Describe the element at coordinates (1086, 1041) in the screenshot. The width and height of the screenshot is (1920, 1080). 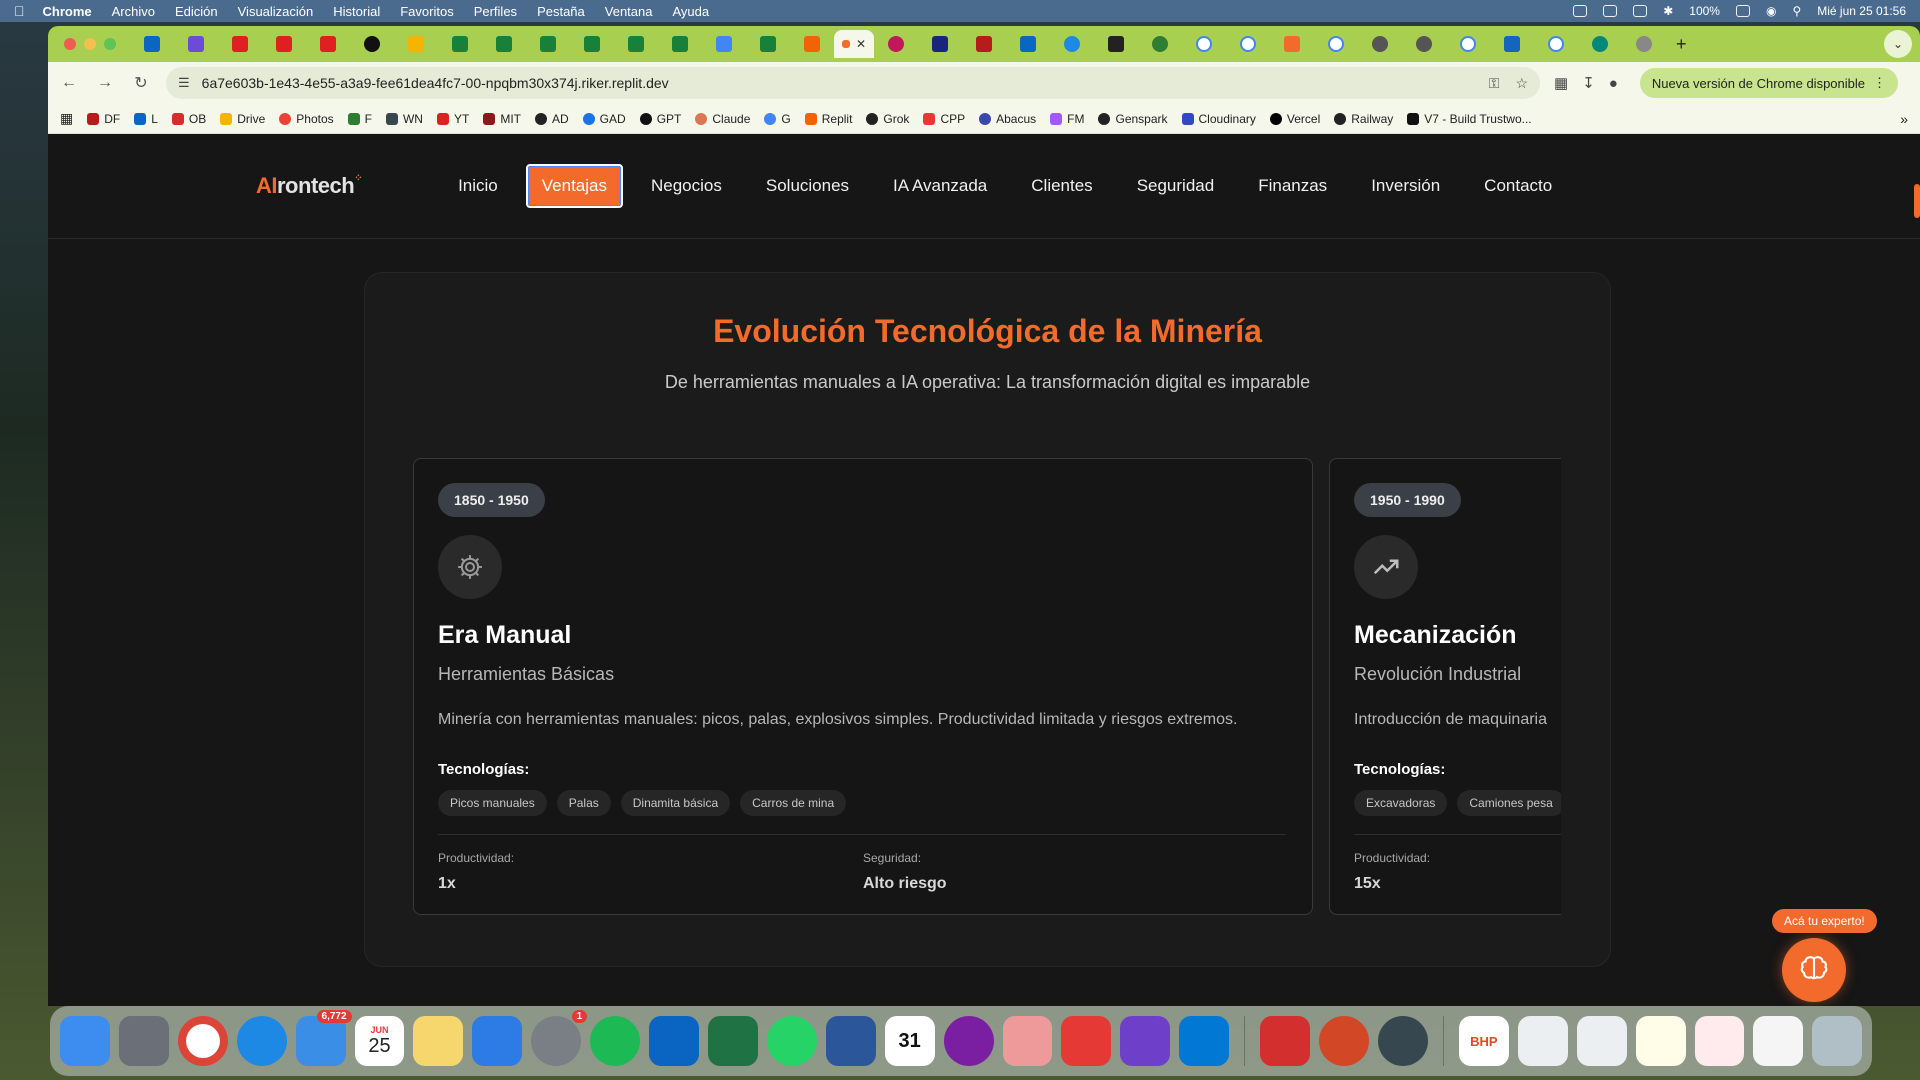
I see `grid-app-icon` at that location.